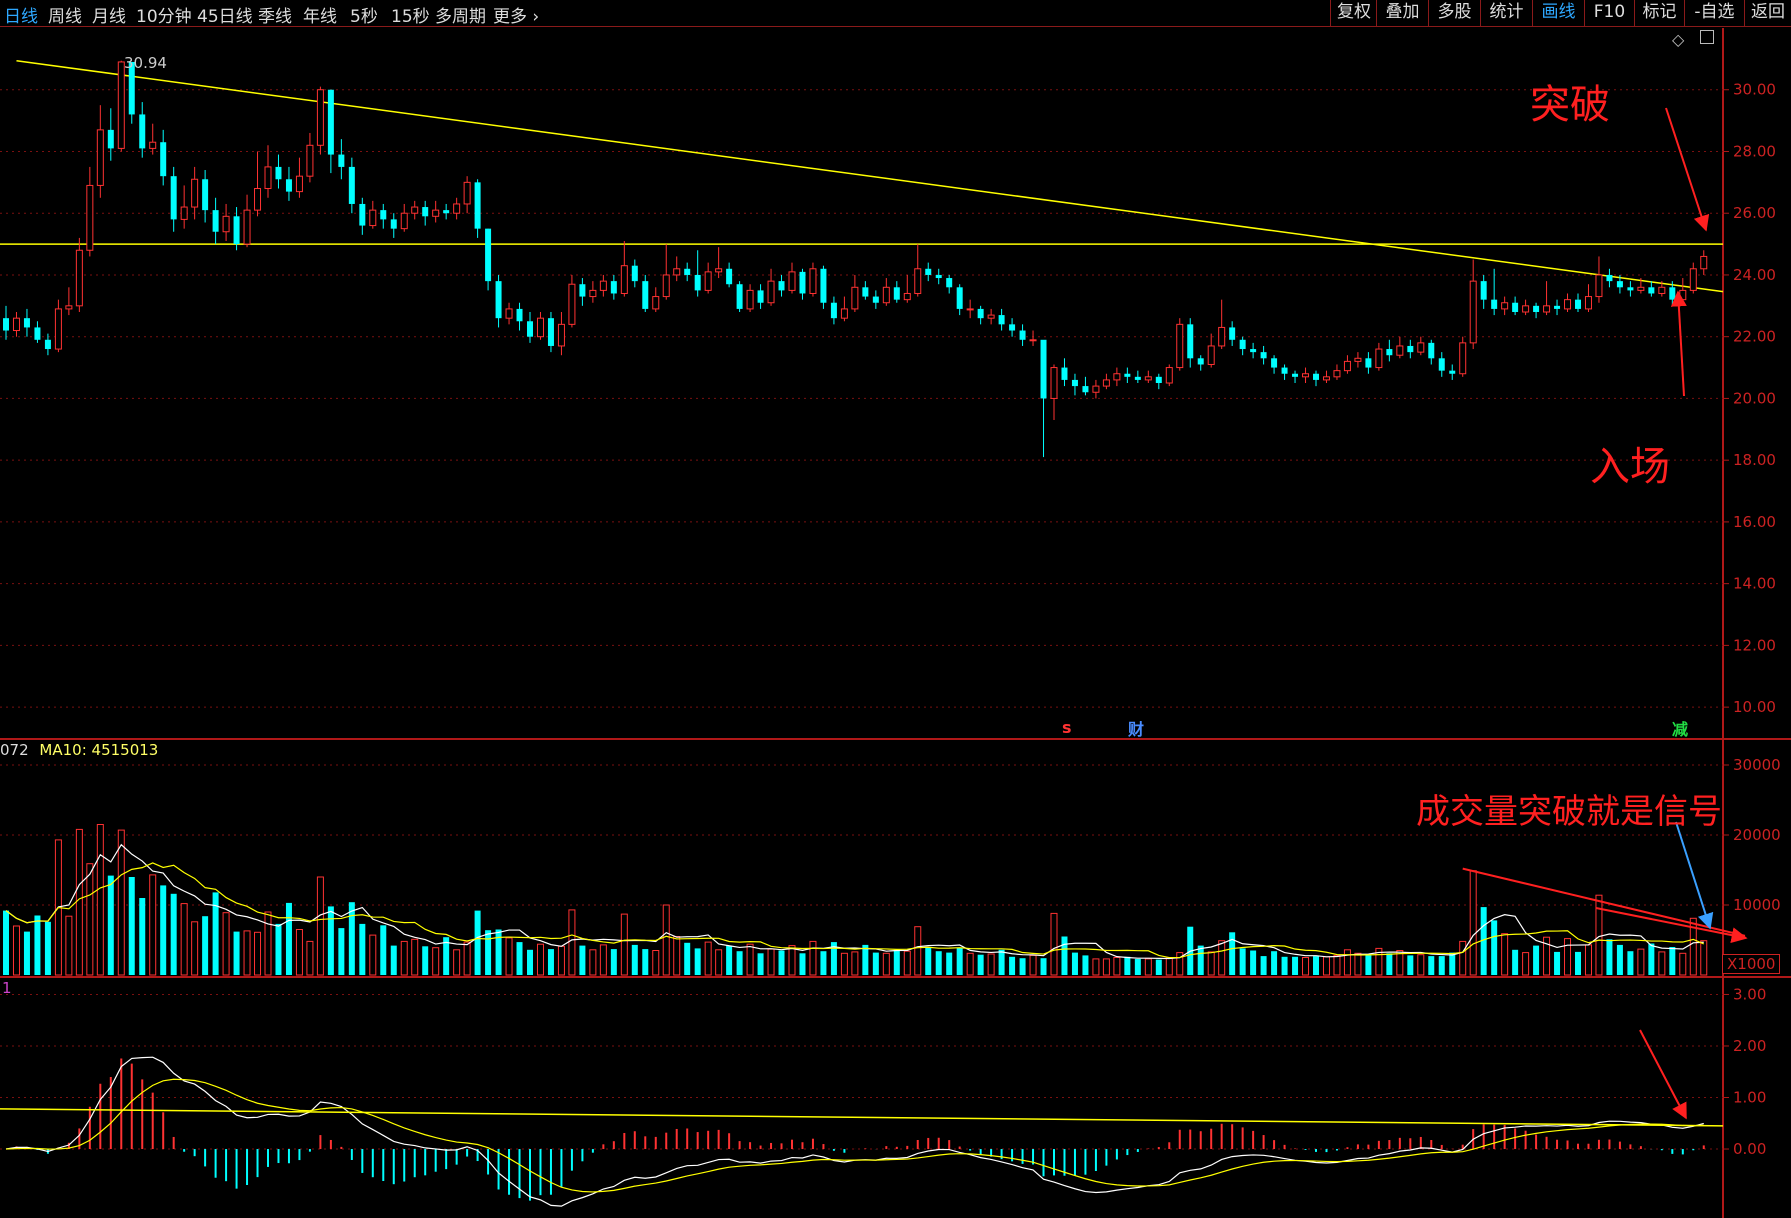 The image size is (1791, 1218). Describe the element at coordinates (1707, 37) in the screenshot. I see `panel-toggle-icon` at that location.